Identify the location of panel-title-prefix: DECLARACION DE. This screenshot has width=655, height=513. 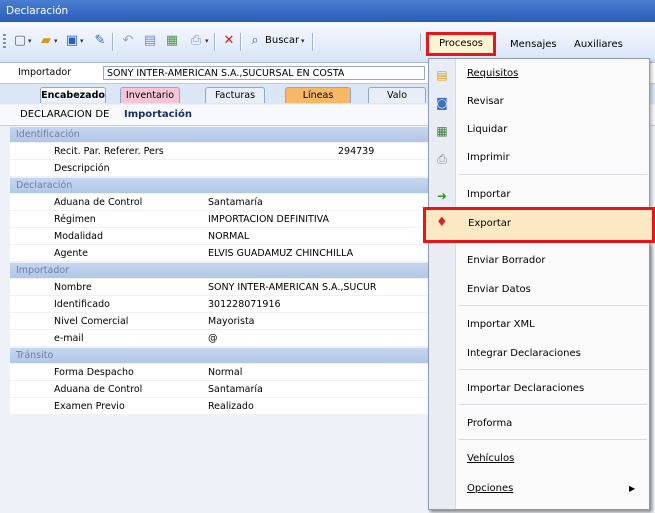
(65, 114).